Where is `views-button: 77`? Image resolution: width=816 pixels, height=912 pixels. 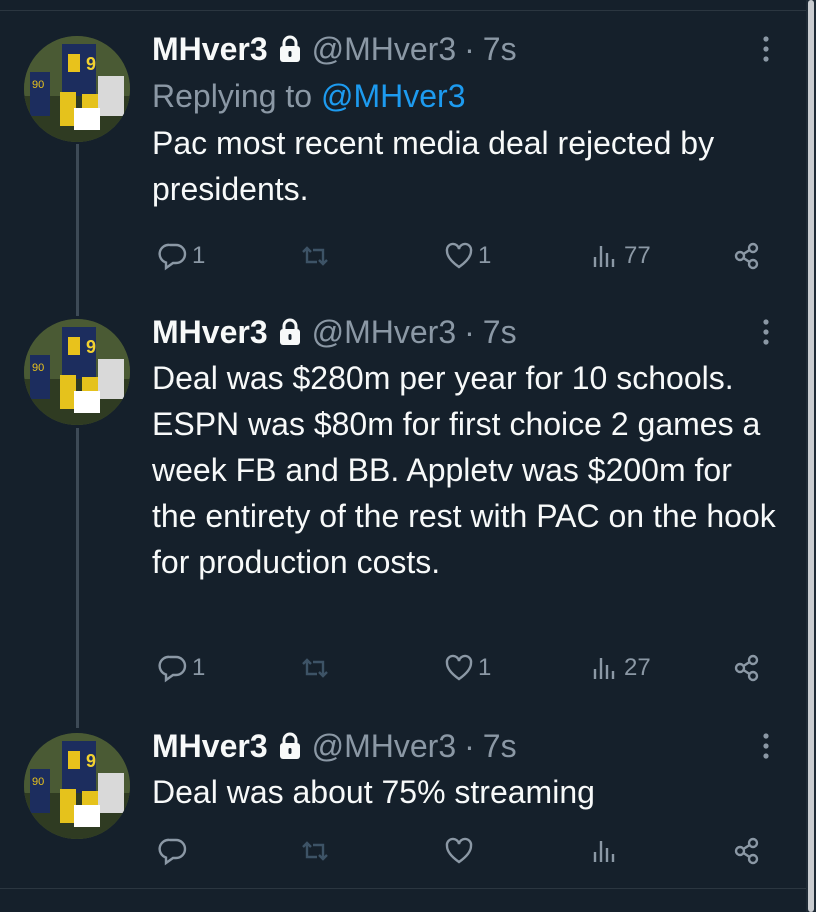 views-button: 77 is located at coordinates (620, 256).